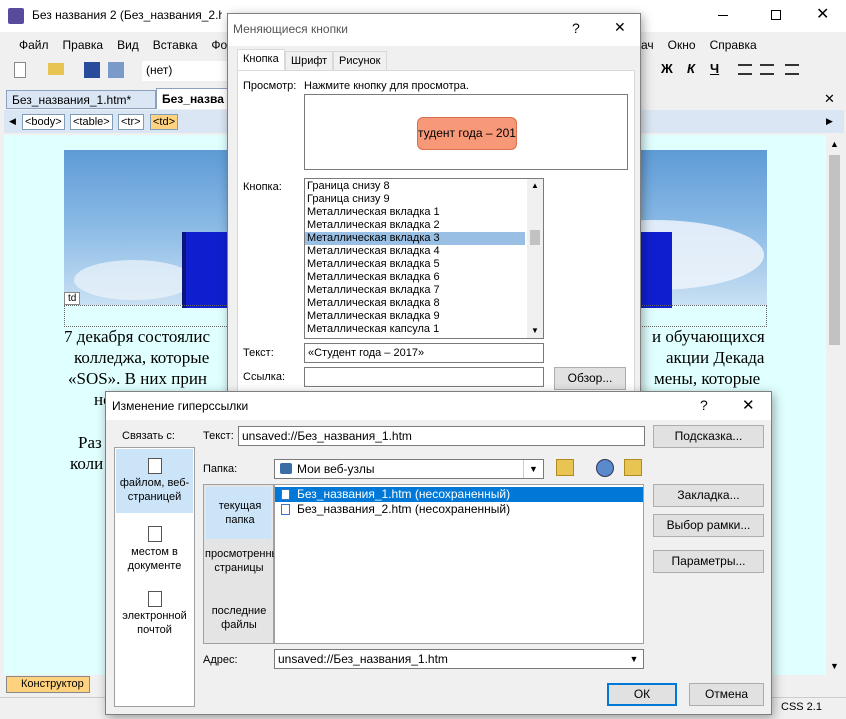  What do you see at coordinates (336, 469) in the screenshot?
I see `folder-value: Мои веб-узлы` at bounding box center [336, 469].